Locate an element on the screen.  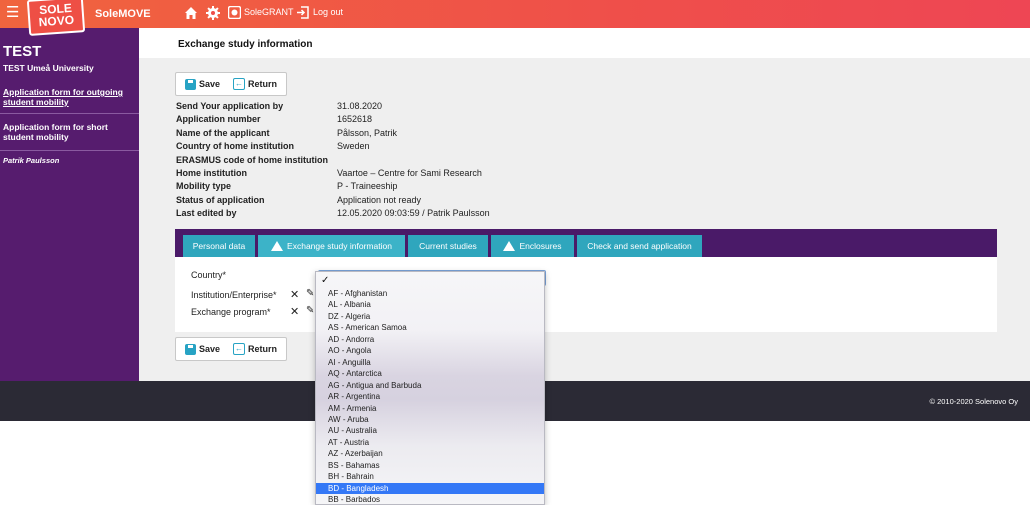
page-title: Exchange study information is located at coordinates (245, 44).